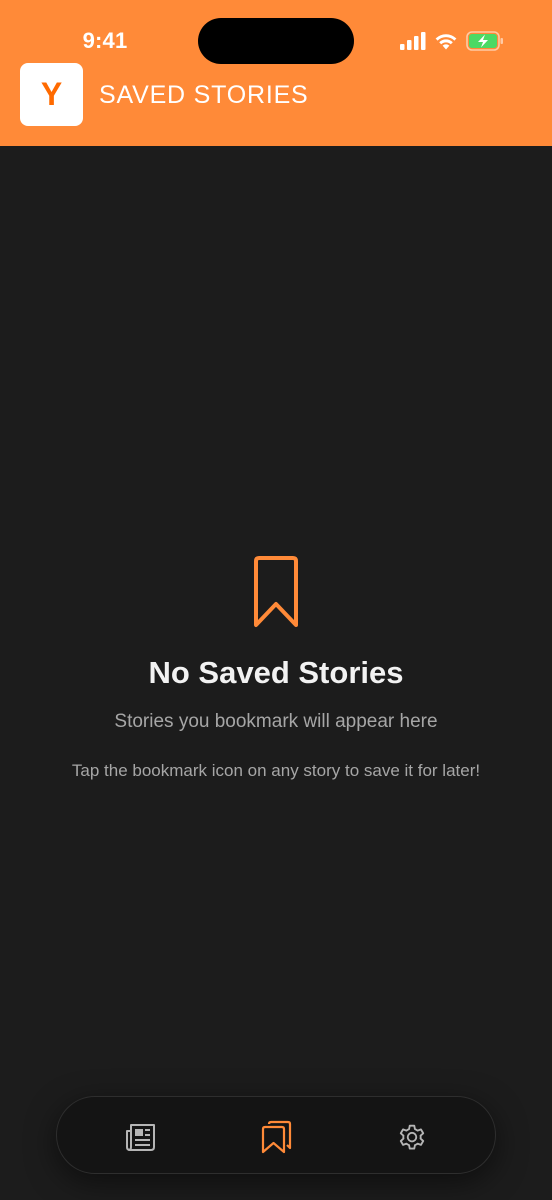  I want to click on bookmarks-icon, so click(276, 1137).